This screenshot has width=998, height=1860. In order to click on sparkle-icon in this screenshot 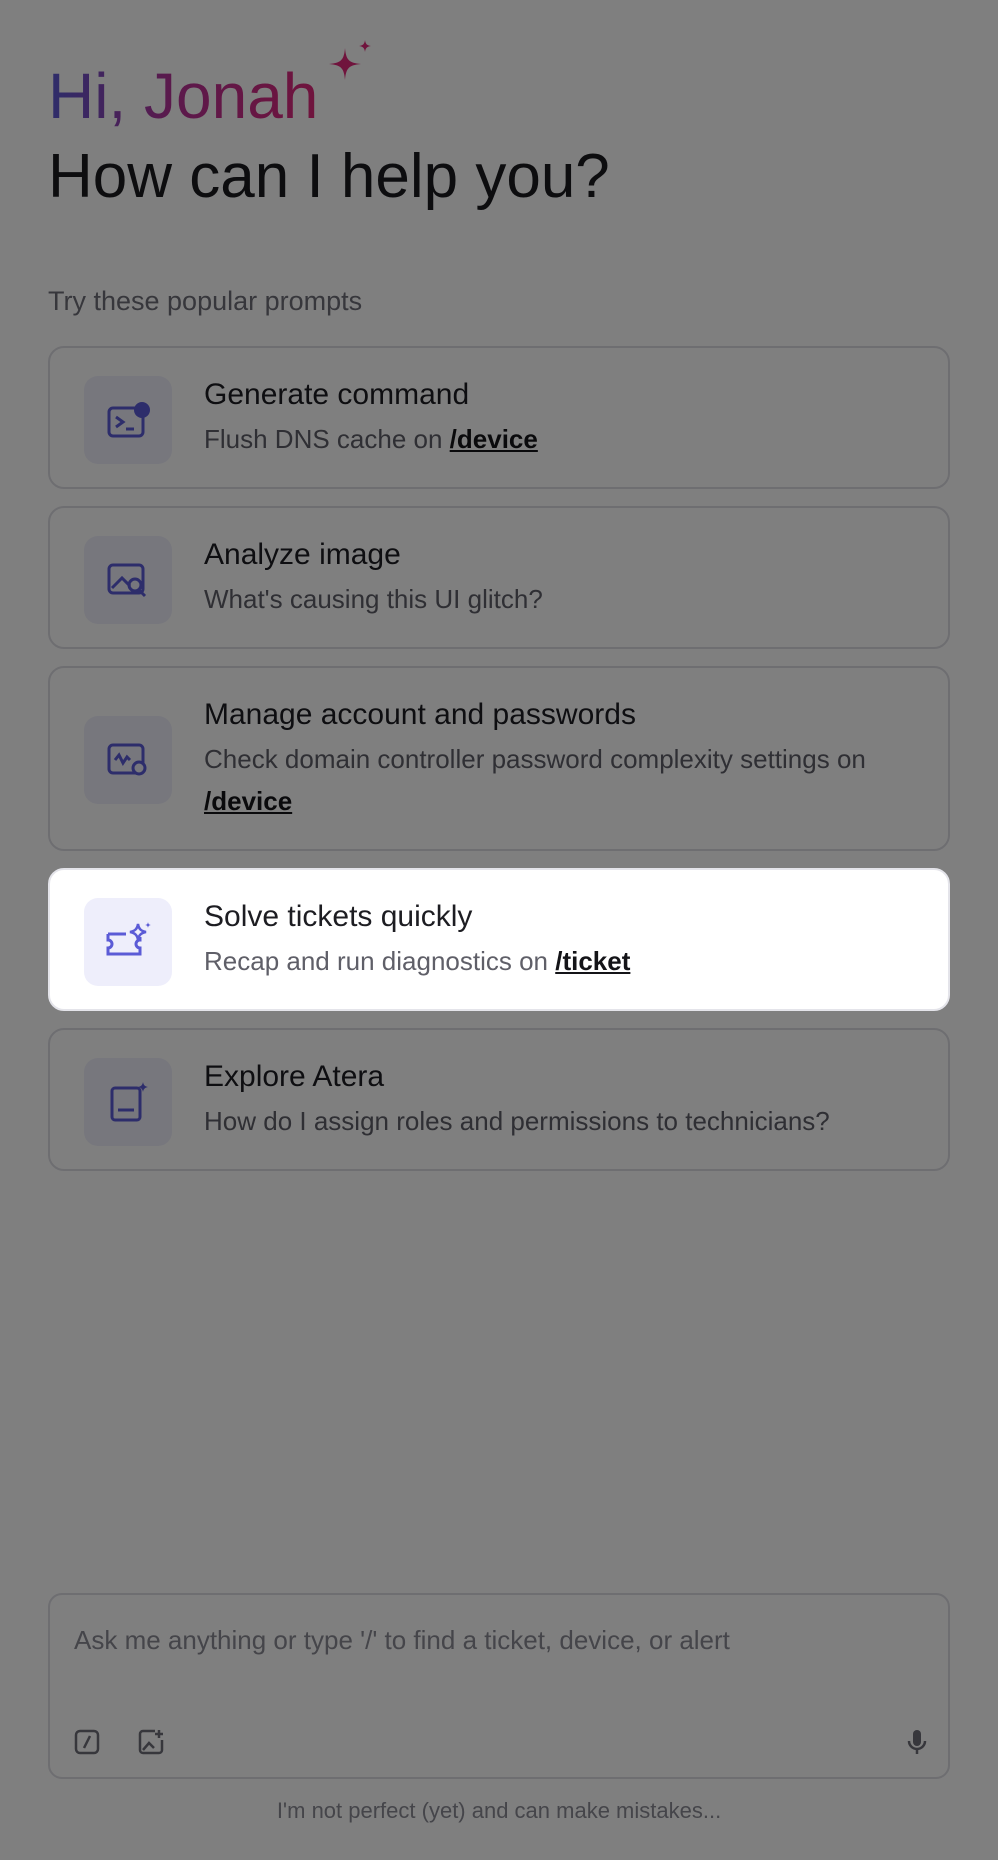, I will do `click(350, 60)`.